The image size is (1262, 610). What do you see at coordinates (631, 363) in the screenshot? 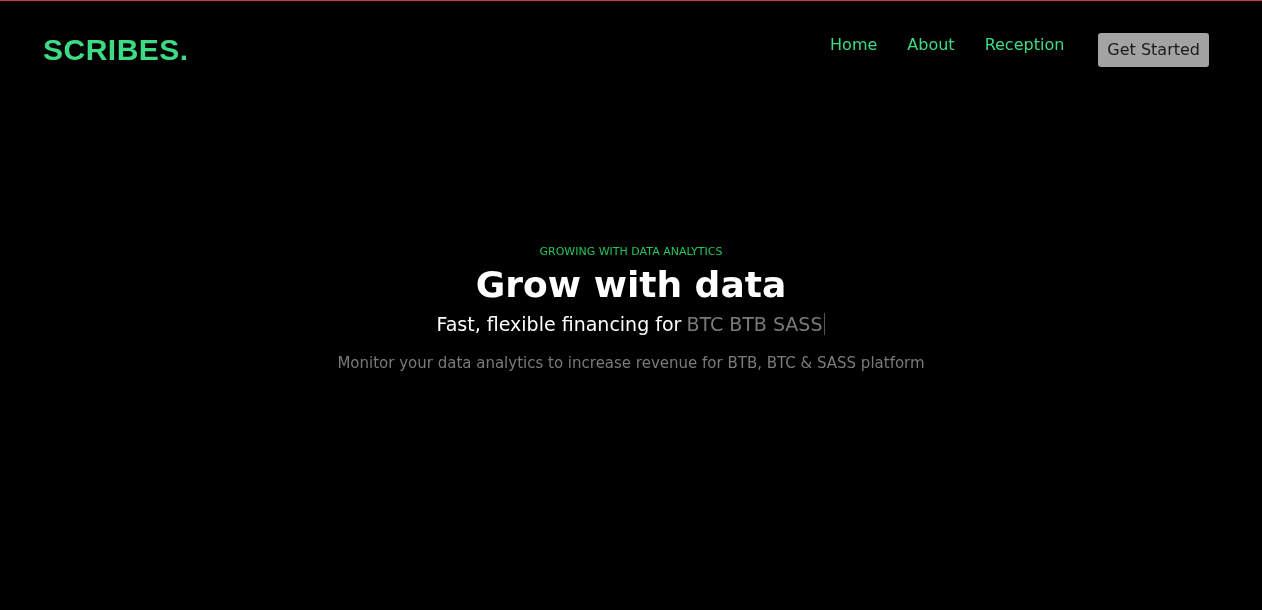
I see `description-text: Monitor your data analytics to increase revenue for BTB, BTC & SASS platform` at bounding box center [631, 363].